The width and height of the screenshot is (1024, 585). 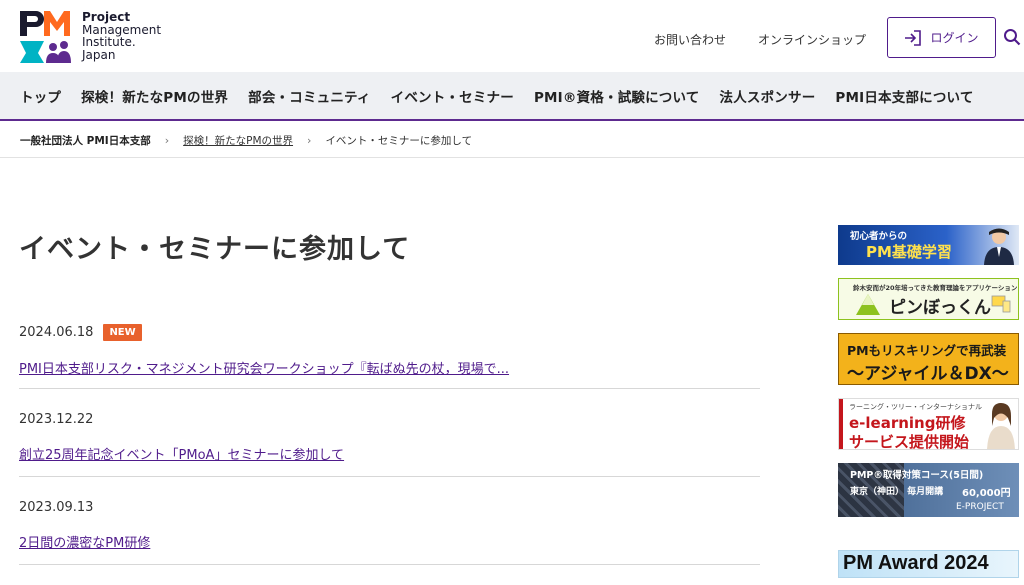 What do you see at coordinates (452, 96) in the screenshot?
I see `nav-item-events: イベント・セミナー` at bounding box center [452, 96].